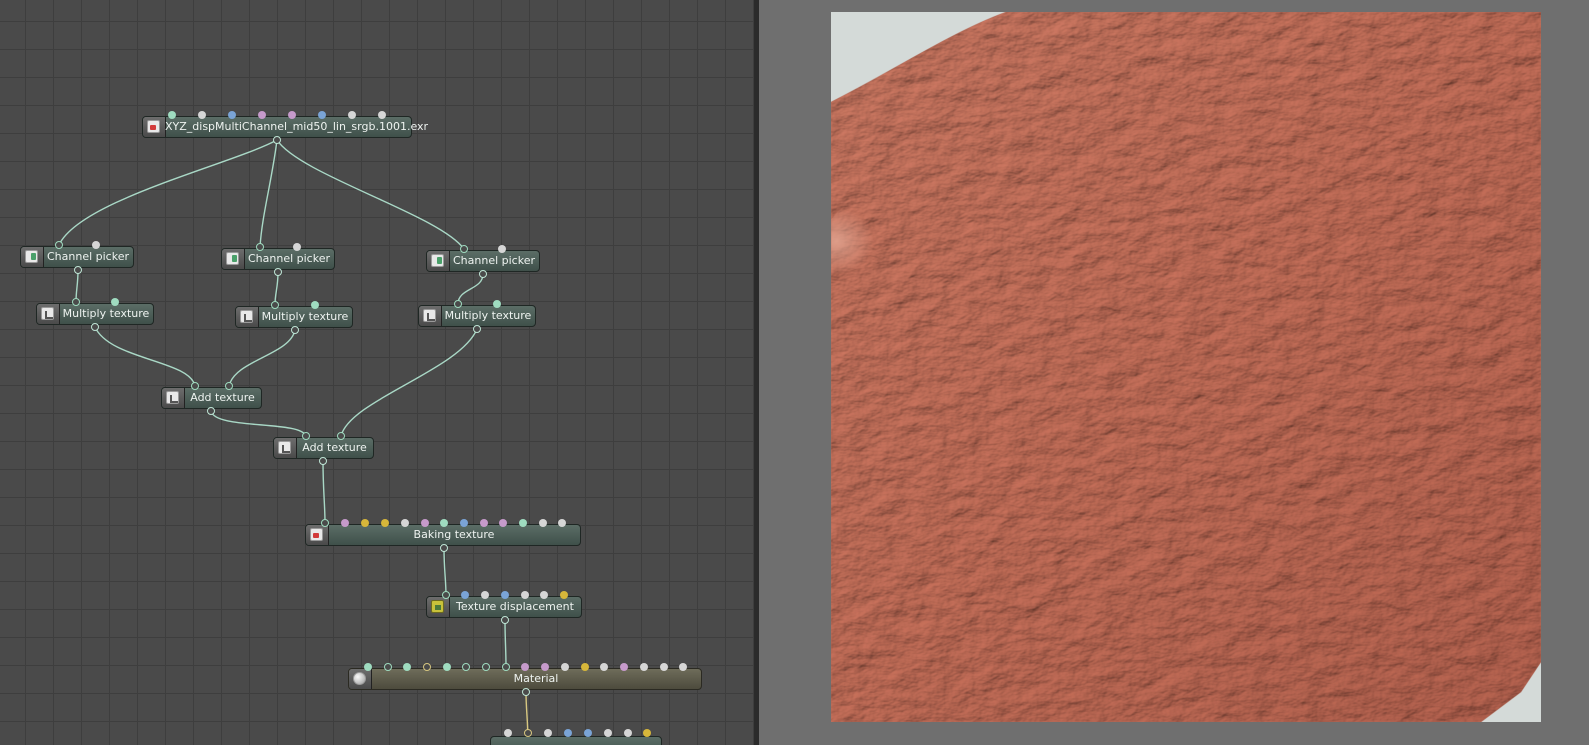  I want to click on node-baking-texture: Baking texture, so click(443, 535).